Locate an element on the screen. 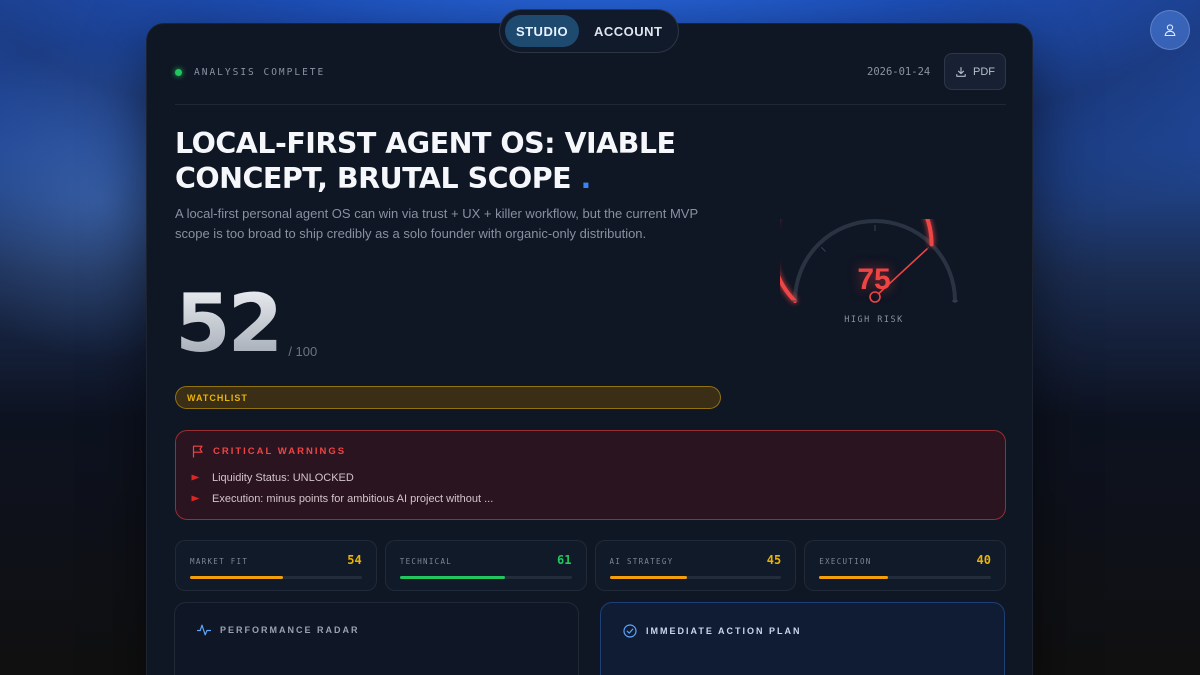 This screenshot has width=1200, height=675. metric-execution: EXECUTION 40 is located at coordinates (905, 565).